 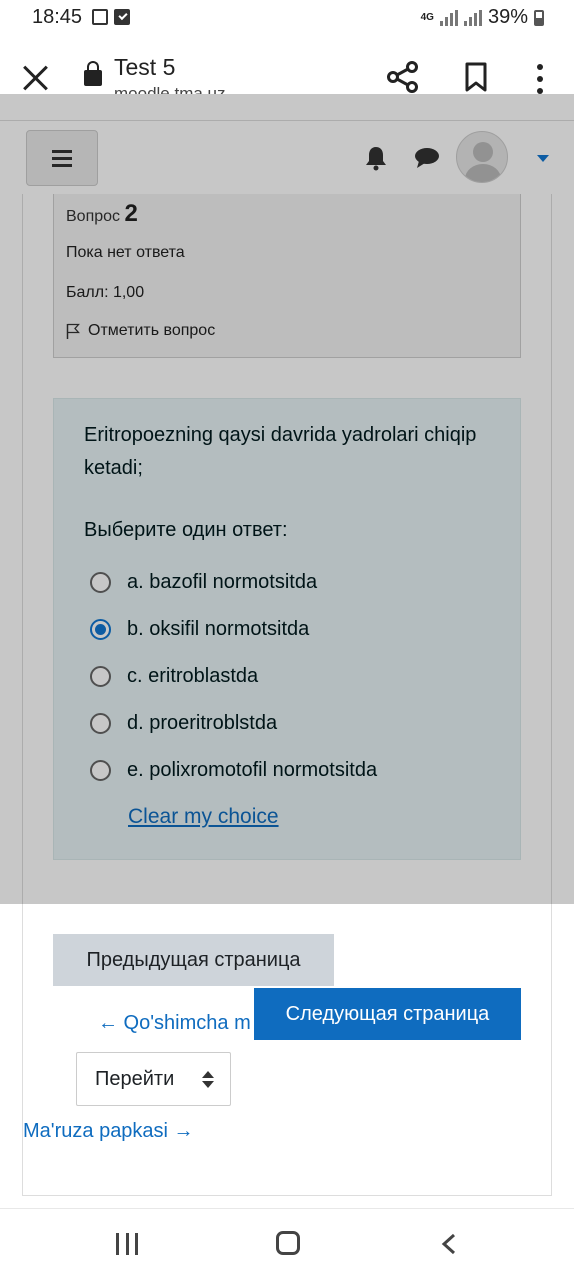 I want to click on flag-question-label: Отметить вопрос, so click(x=152, y=330).